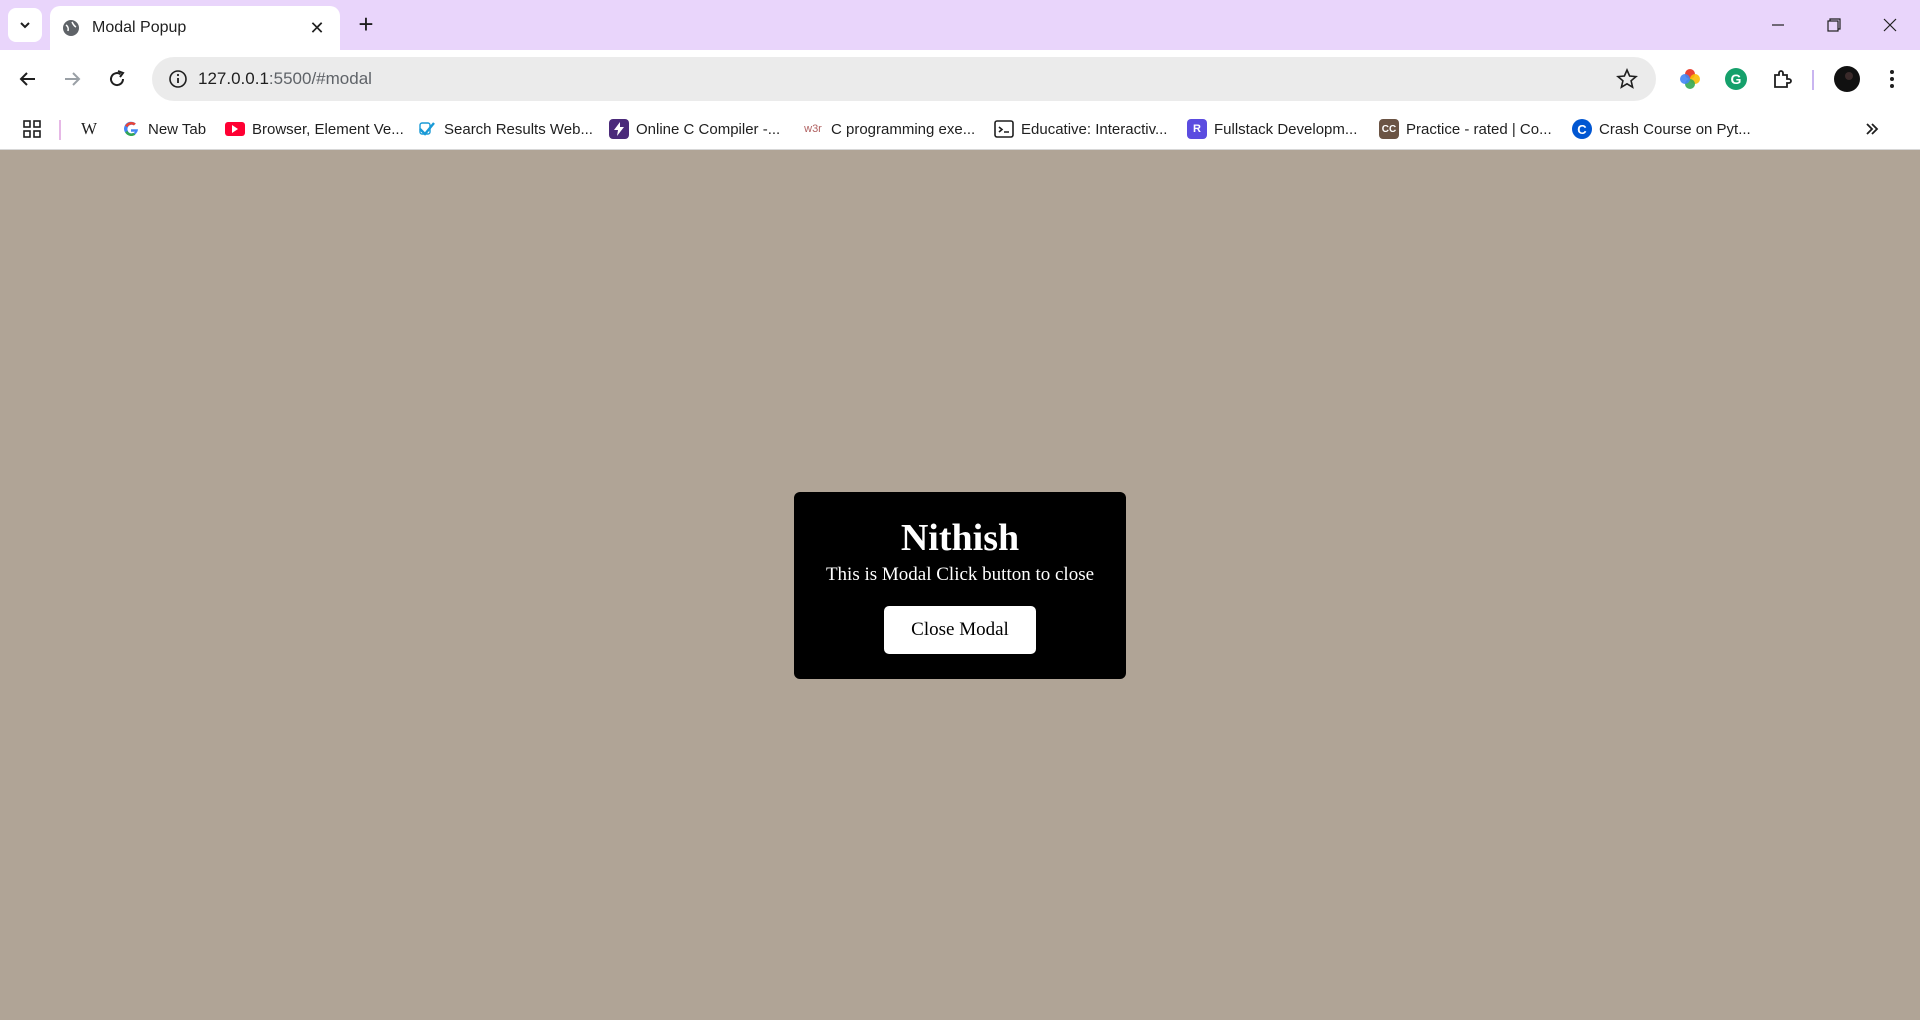 This screenshot has height=1020, width=1920. I want to click on modal-message: This is Modal Click button to close, so click(960, 574).